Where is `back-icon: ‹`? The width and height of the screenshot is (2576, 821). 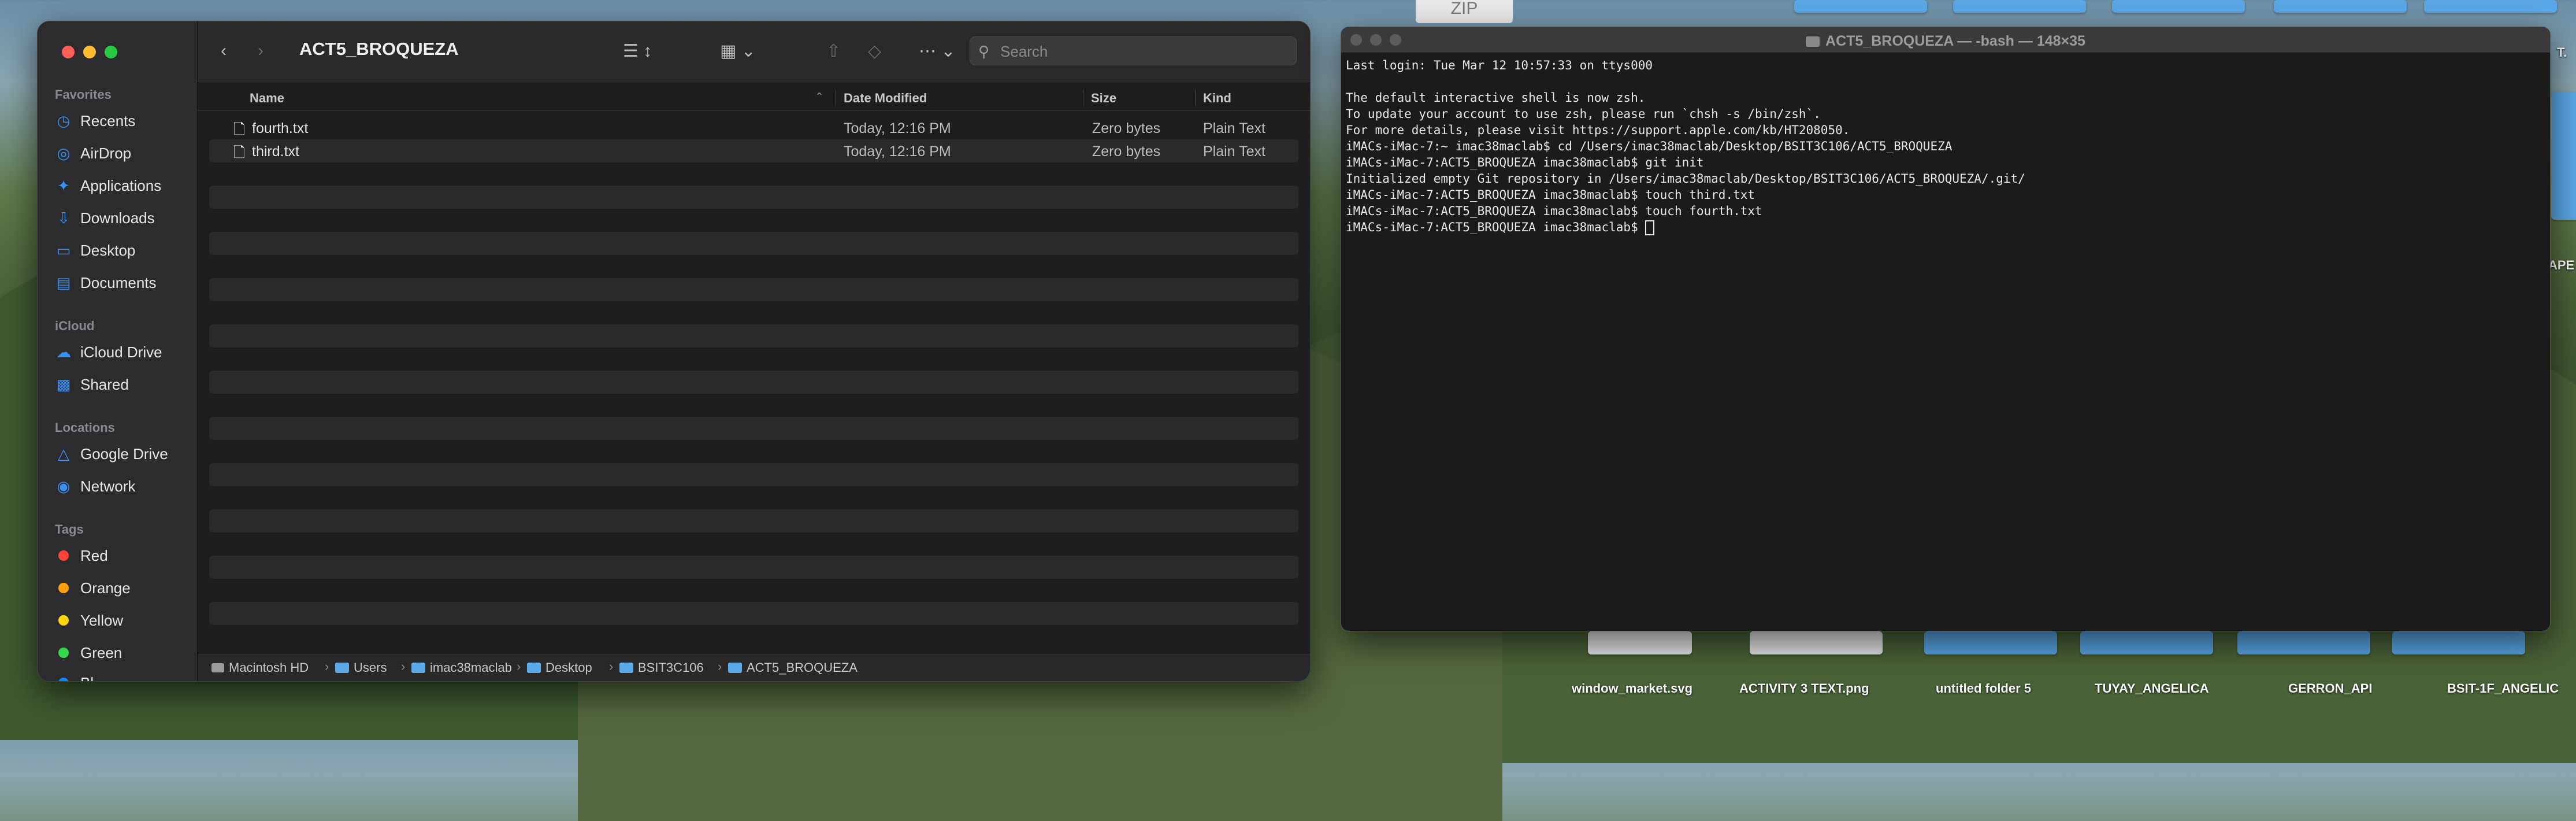 back-icon: ‹ is located at coordinates (224, 51).